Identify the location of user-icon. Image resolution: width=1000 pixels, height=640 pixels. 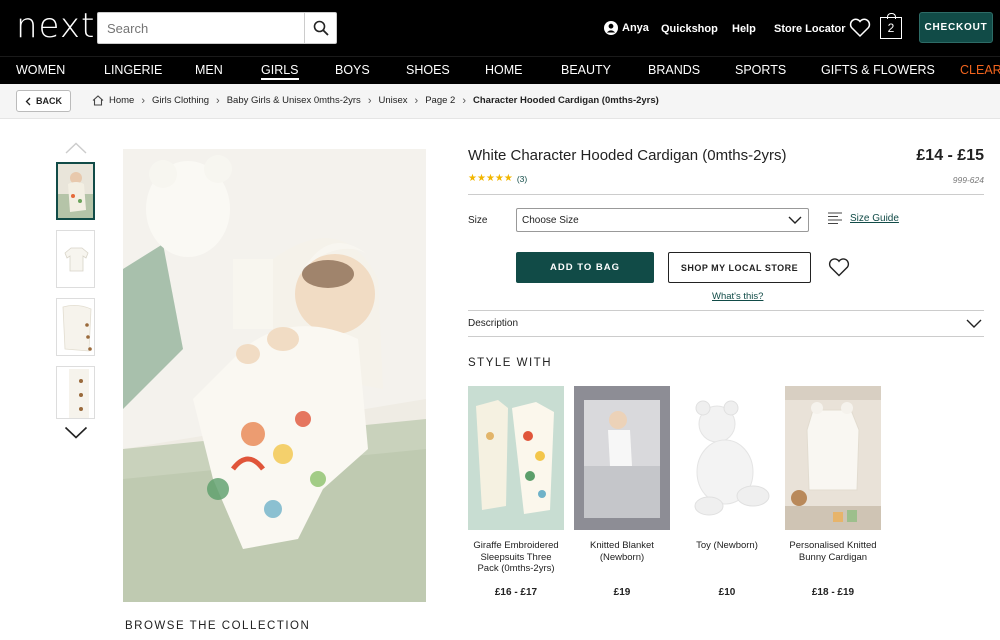
(611, 28).